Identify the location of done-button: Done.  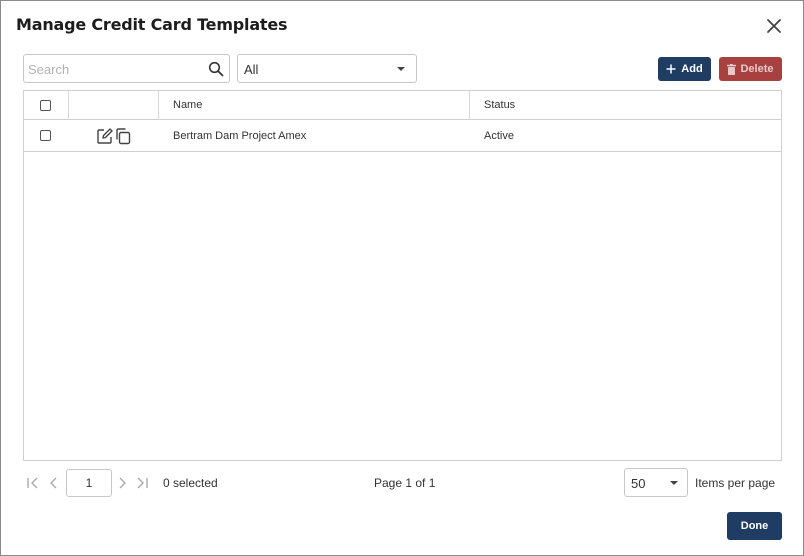
(754, 526).